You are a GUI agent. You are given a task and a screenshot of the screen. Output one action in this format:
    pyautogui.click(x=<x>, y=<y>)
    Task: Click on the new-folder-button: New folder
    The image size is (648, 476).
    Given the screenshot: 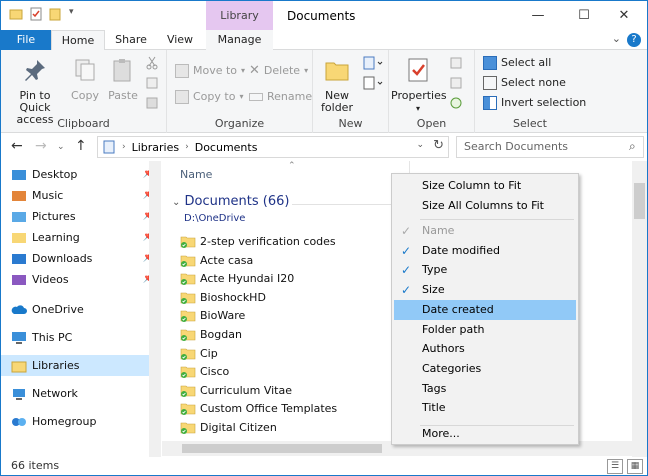 What is the action you would take?
    pyautogui.click(x=337, y=84)
    